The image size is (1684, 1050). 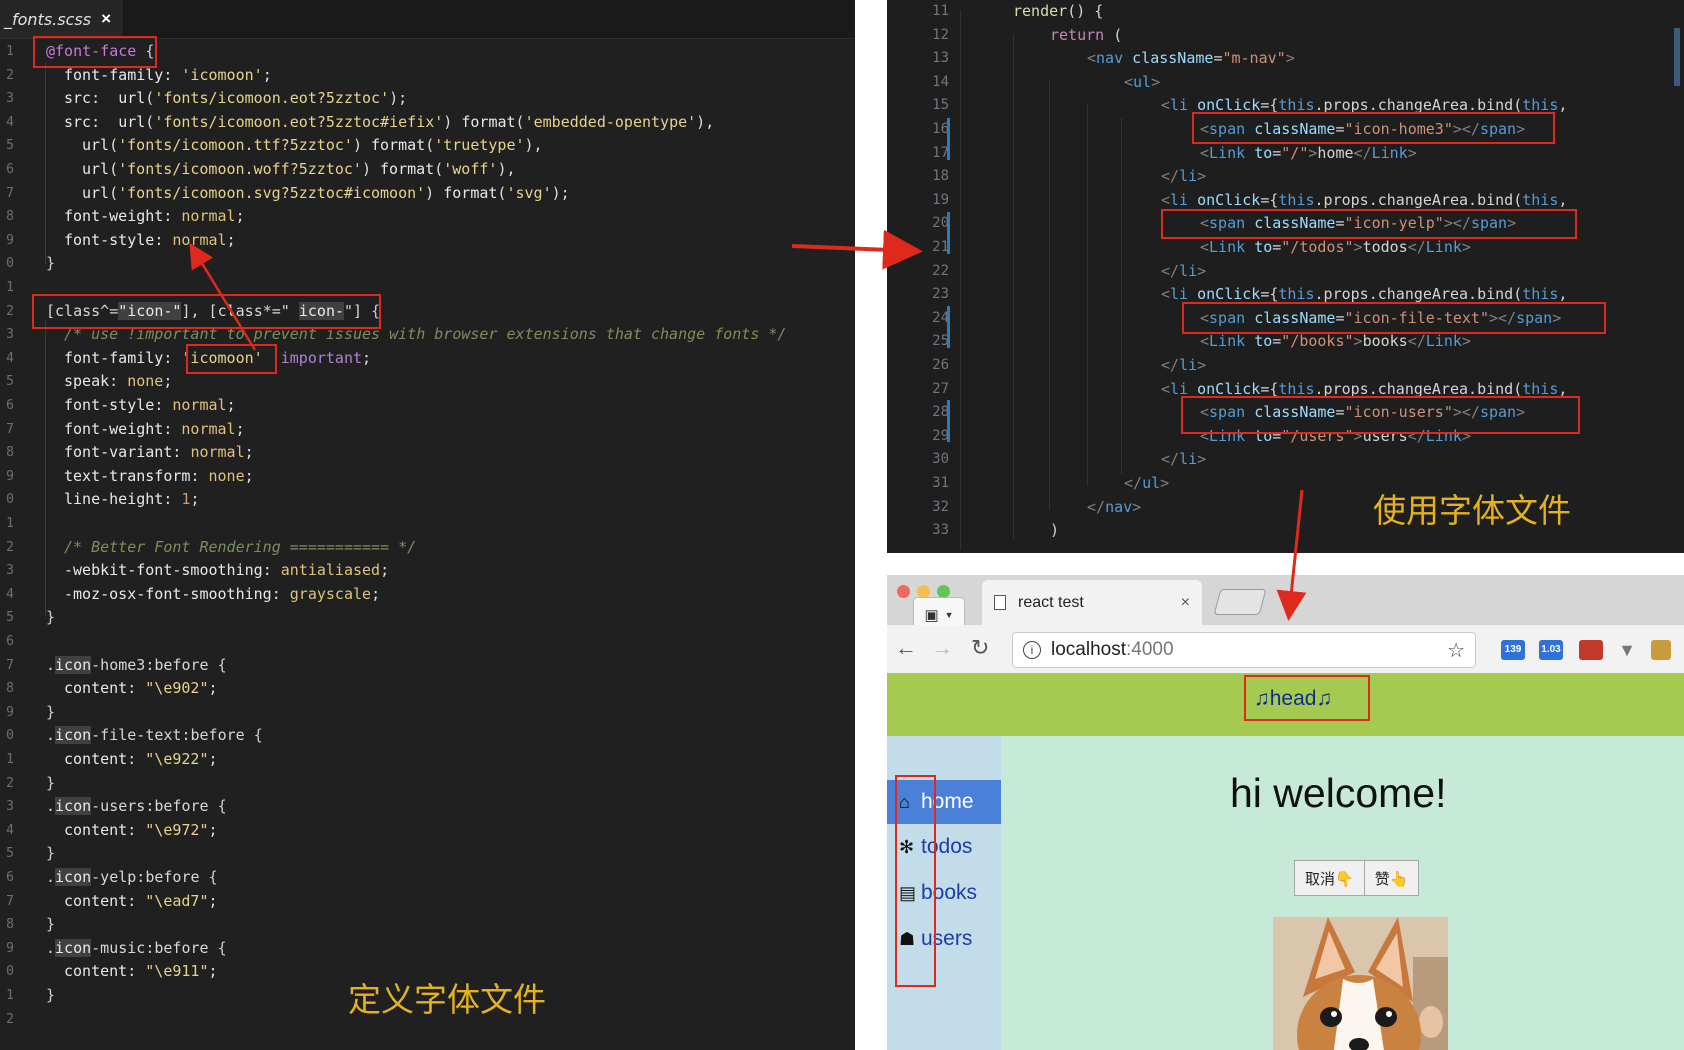 What do you see at coordinates (1627, 650) in the screenshot?
I see `vue-devtools-icon: ▼` at bounding box center [1627, 650].